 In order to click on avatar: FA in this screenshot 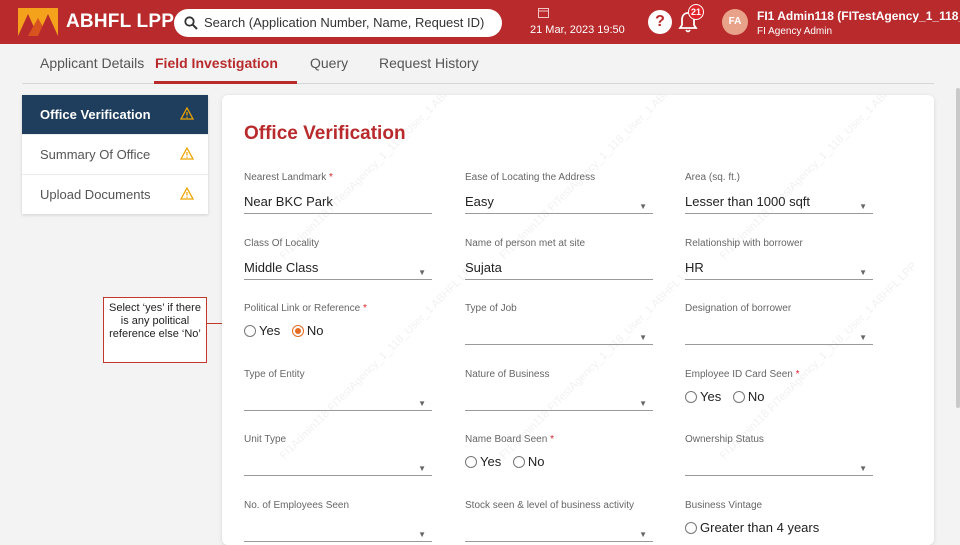, I will do `click(735, 22)`.